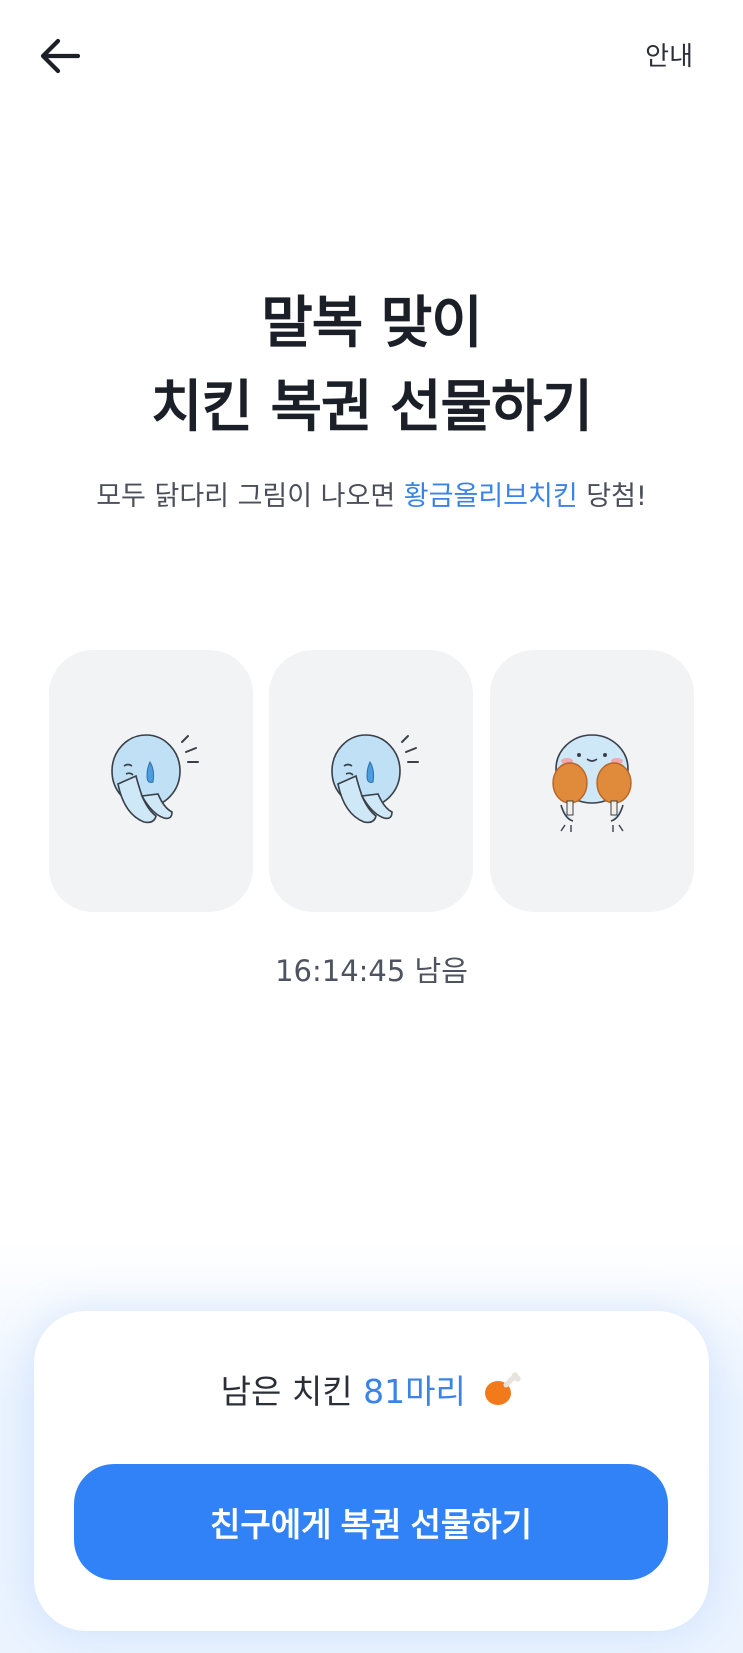  I want to click on info-link: 안내, so click(669, 54).